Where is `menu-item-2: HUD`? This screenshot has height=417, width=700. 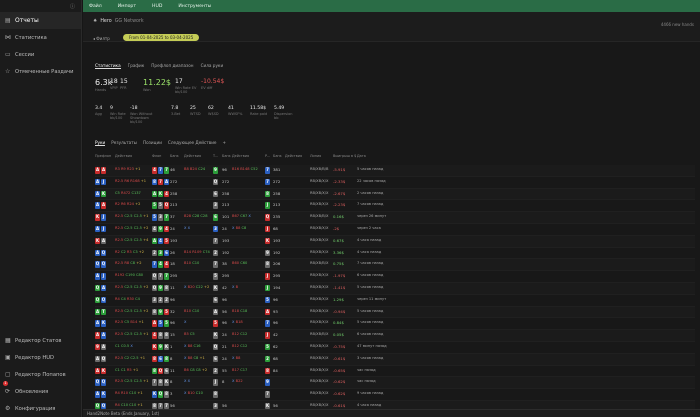
menu-item-2: HUD is located at coordinates (157, 6).